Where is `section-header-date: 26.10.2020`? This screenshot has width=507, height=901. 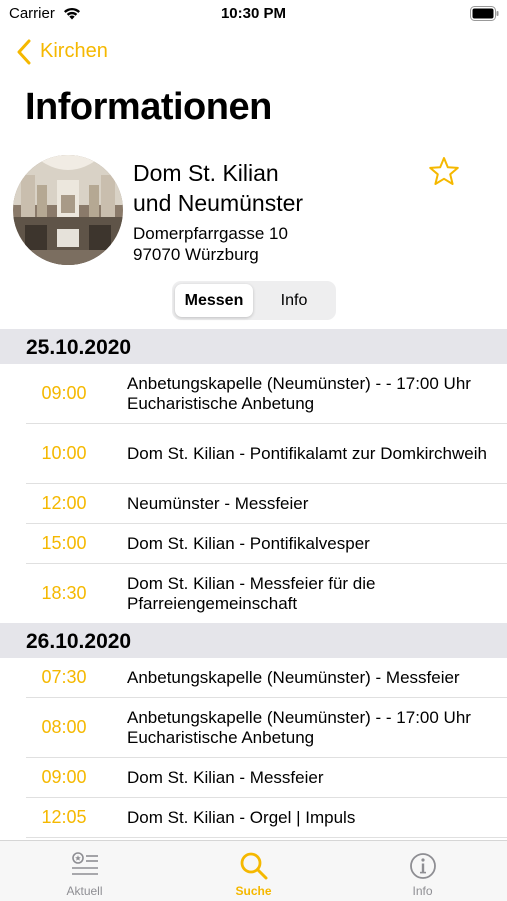 section-header-date: 26.10.2020 is located at coordinates (253, 640).